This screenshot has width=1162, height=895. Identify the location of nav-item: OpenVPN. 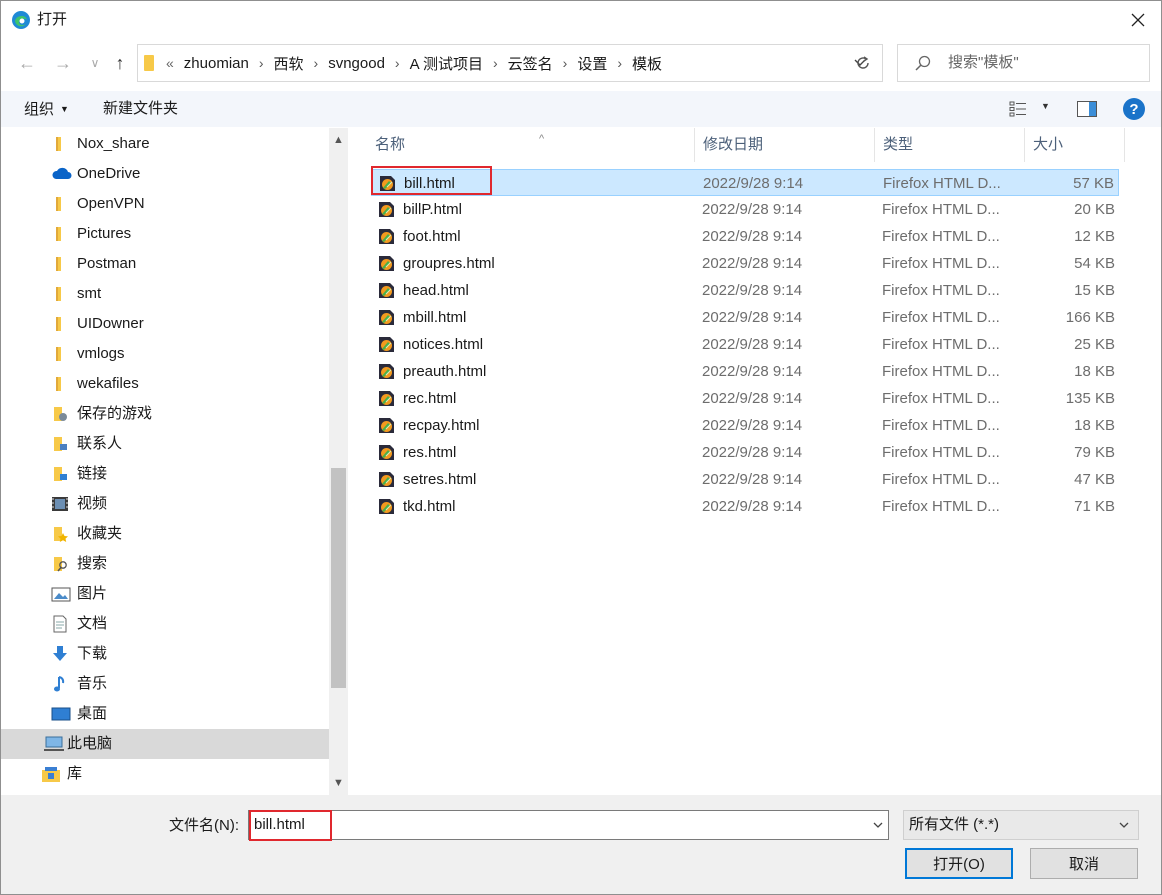
(165, 204).